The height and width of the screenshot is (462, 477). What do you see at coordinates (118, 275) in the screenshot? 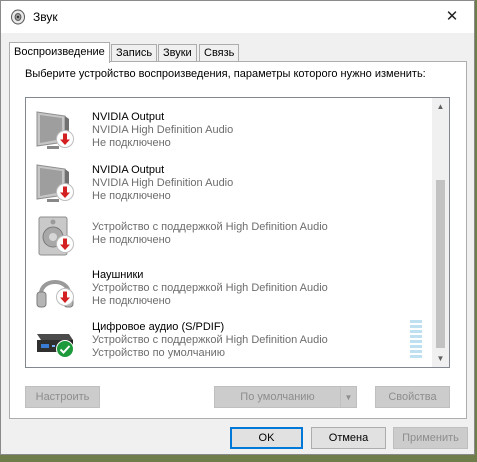
I see `device-name: Наушники` at bounding box center [118, 275].